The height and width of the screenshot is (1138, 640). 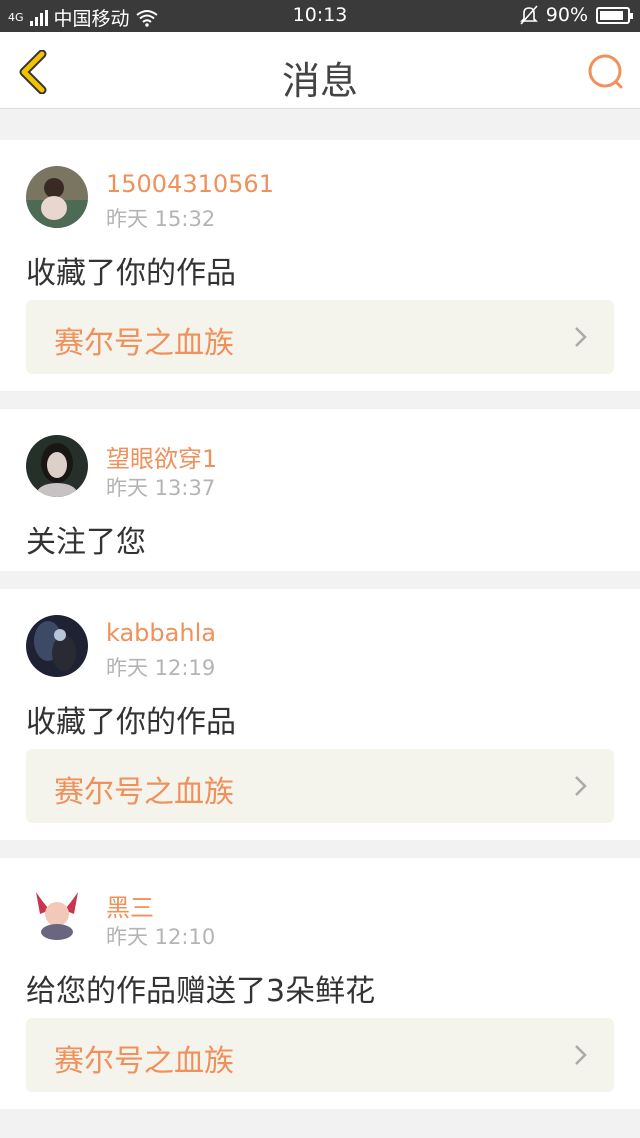 I want to click on battery-percent: 90%, so click(x=566, y=15).